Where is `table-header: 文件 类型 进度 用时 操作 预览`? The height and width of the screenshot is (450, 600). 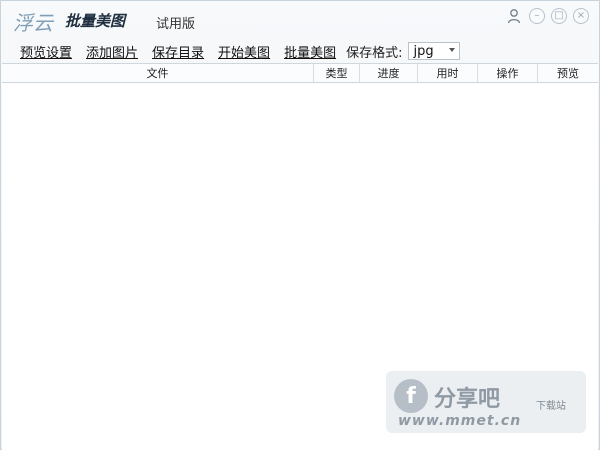
table-header: 文件 类型 进度 用时 操作 预览 is located at coordinates (300, 73).